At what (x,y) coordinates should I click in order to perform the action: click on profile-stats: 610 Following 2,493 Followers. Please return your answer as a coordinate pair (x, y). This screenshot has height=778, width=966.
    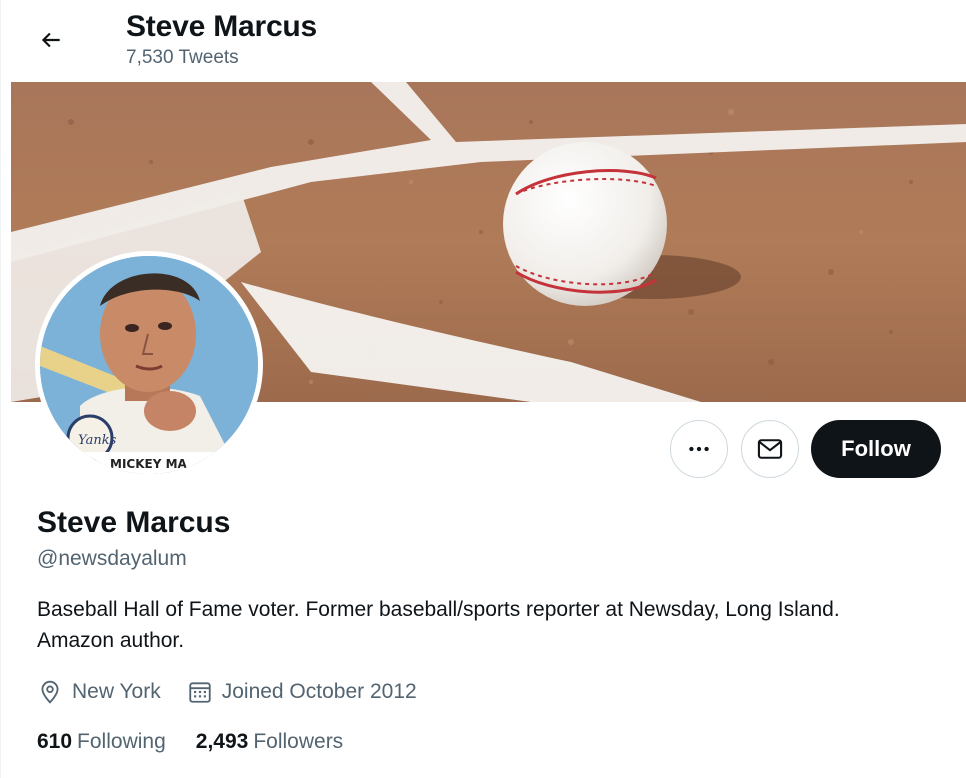
    Looking at the image, I should click on (205, 742).